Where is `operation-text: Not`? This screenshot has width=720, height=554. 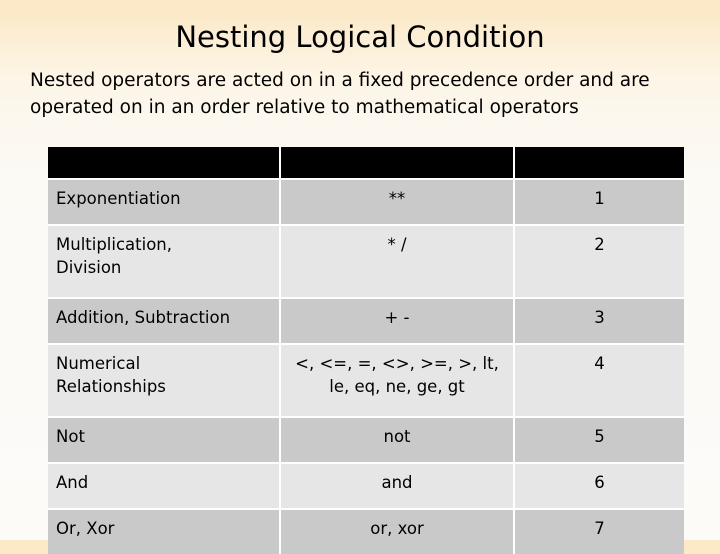 operation-text: Not is located at coordinates (70, 436).